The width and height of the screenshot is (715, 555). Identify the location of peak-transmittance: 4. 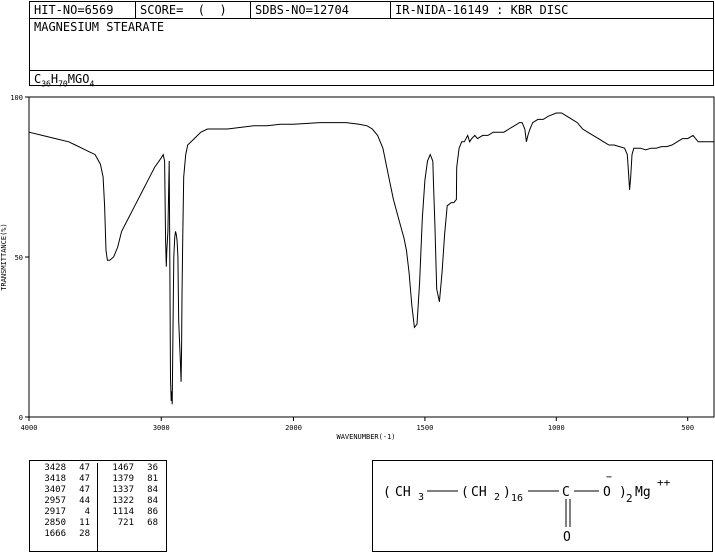
(87, 512).